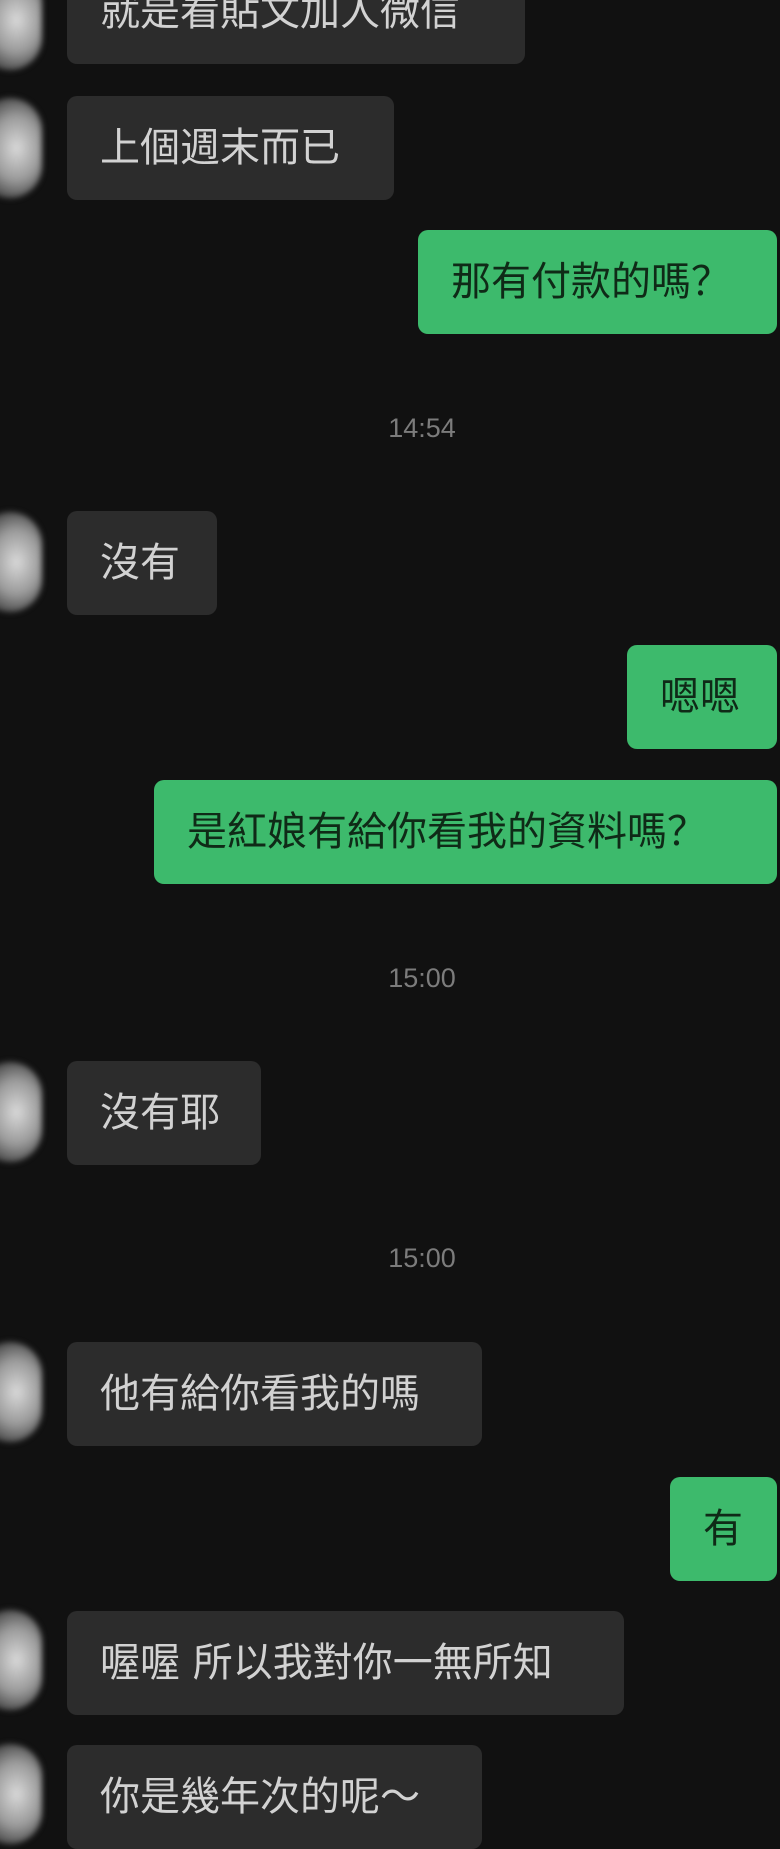  What do you see at coordinates (345, 1663) in the screenshot?
I see `incoming-message: 喔喔 所以我對你一無所知` at bounding box center [345, 1663].